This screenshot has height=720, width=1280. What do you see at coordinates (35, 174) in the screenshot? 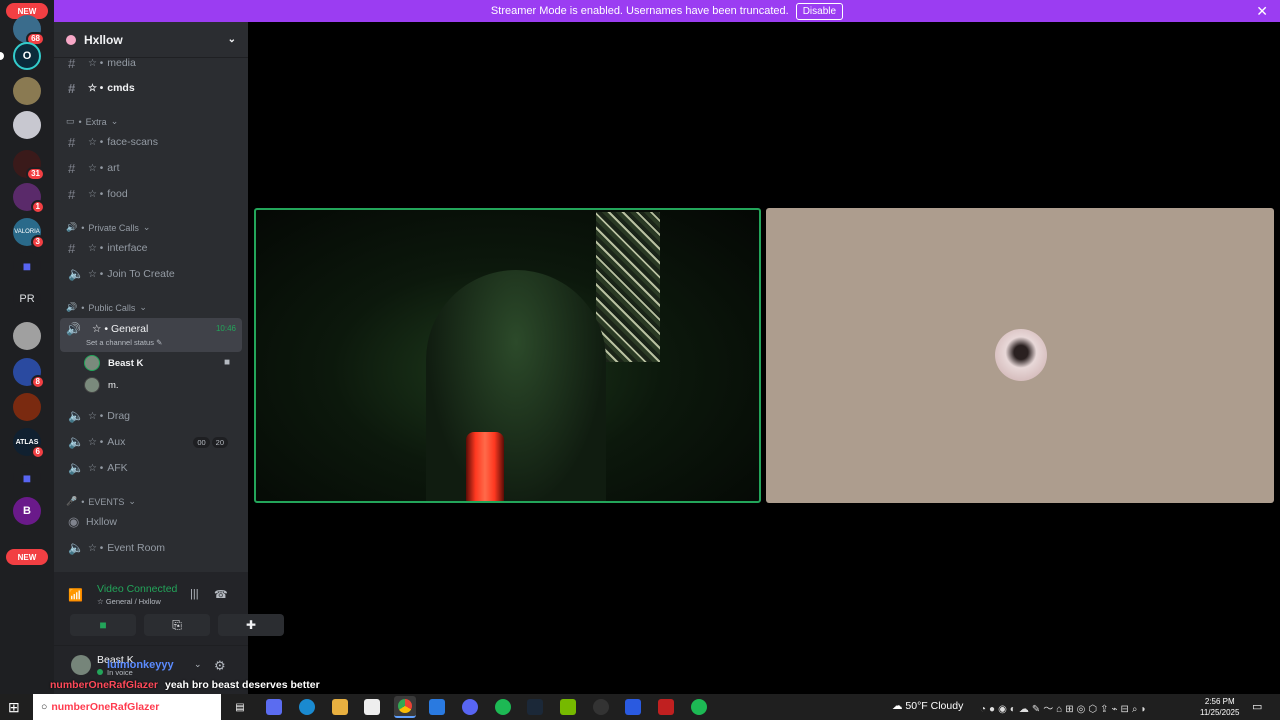
I see `mention-badge: 31` at bounding box center [35, 174].